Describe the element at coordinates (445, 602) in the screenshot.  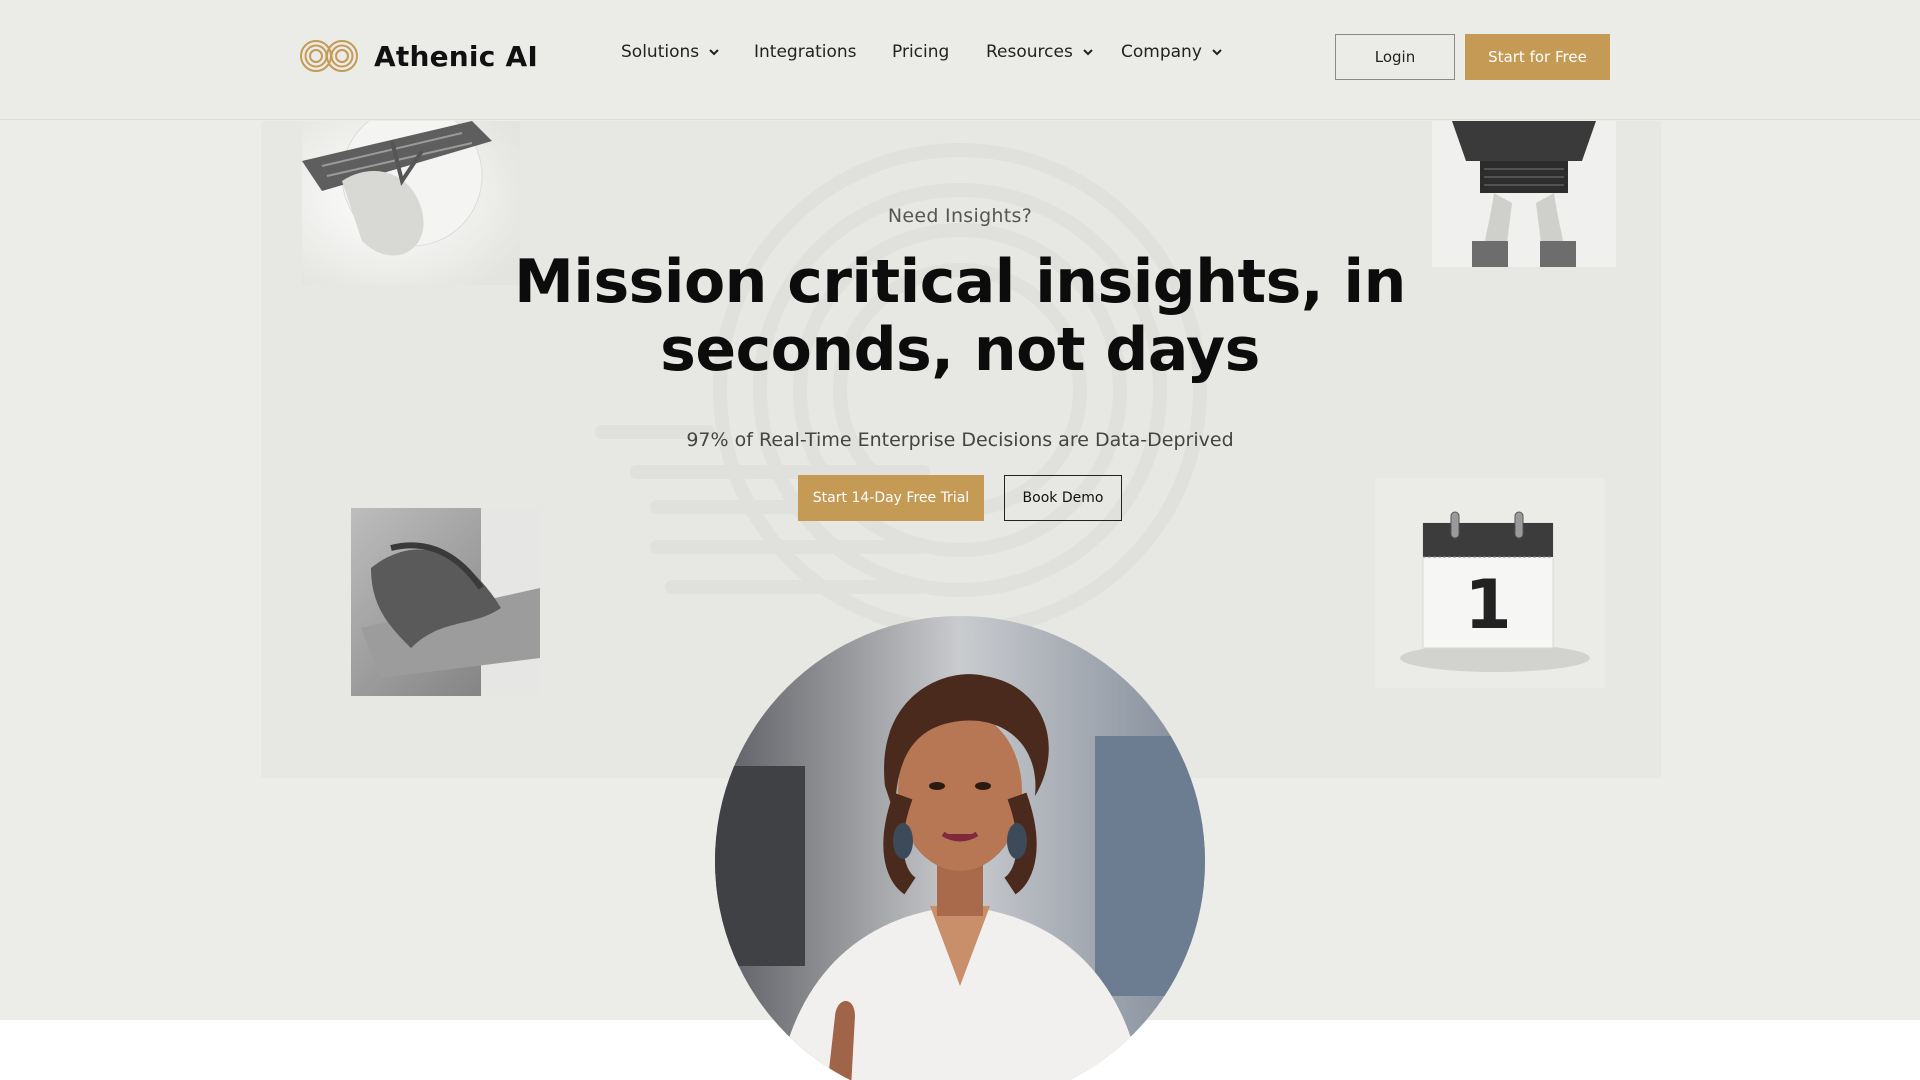
I see `hand-on-keyboard-image` at that location.